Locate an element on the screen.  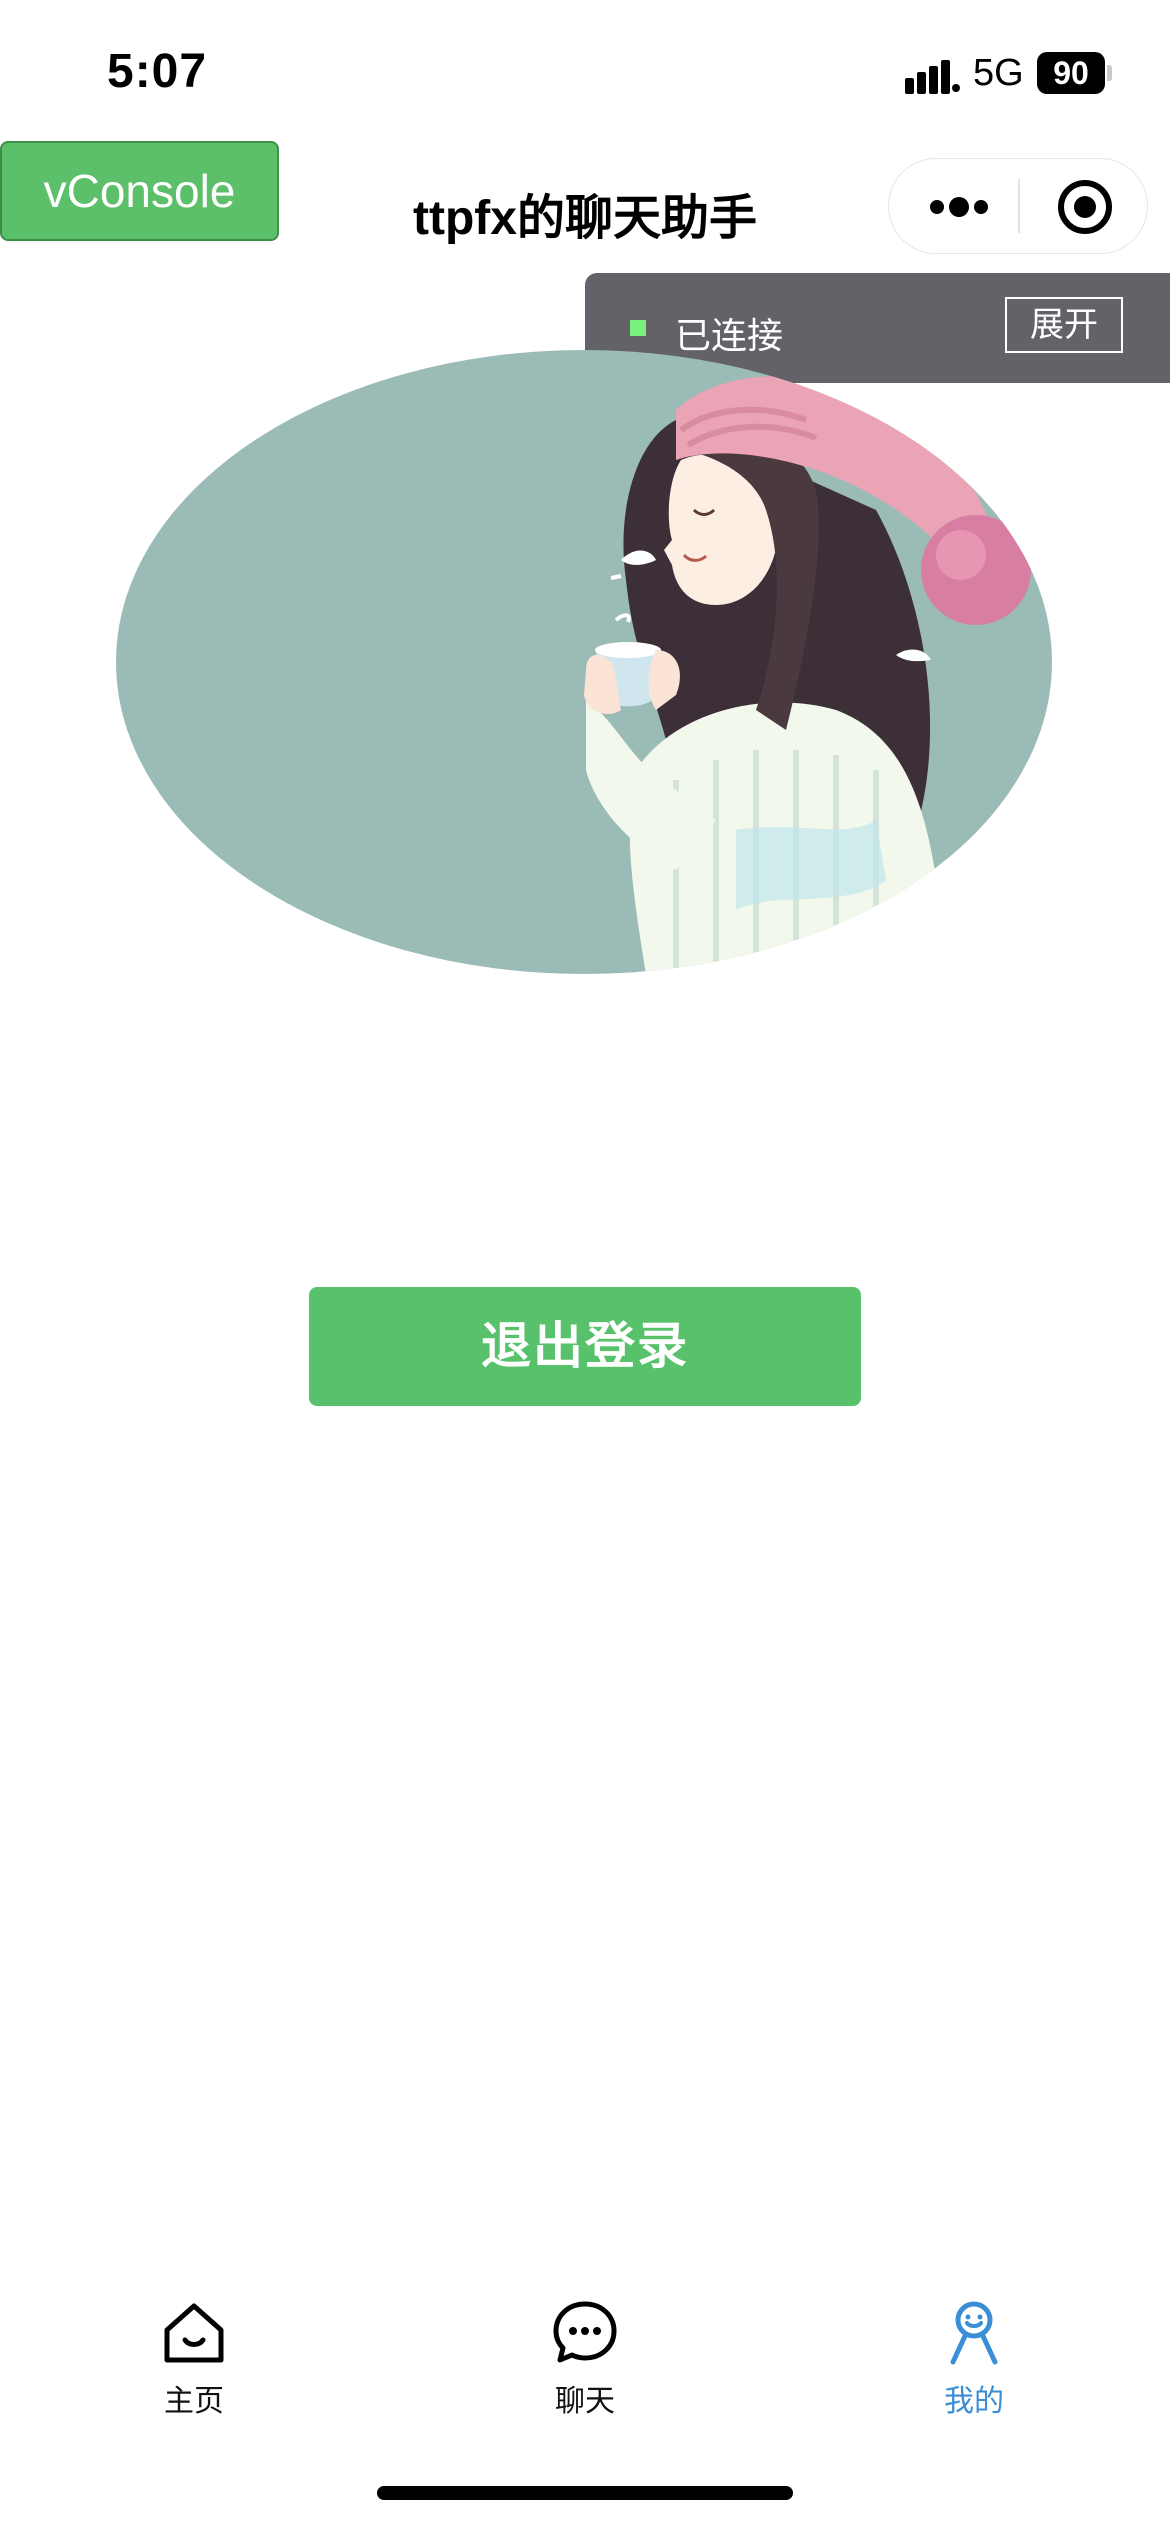
network-type: 5G is located at coordinates (998, 73).